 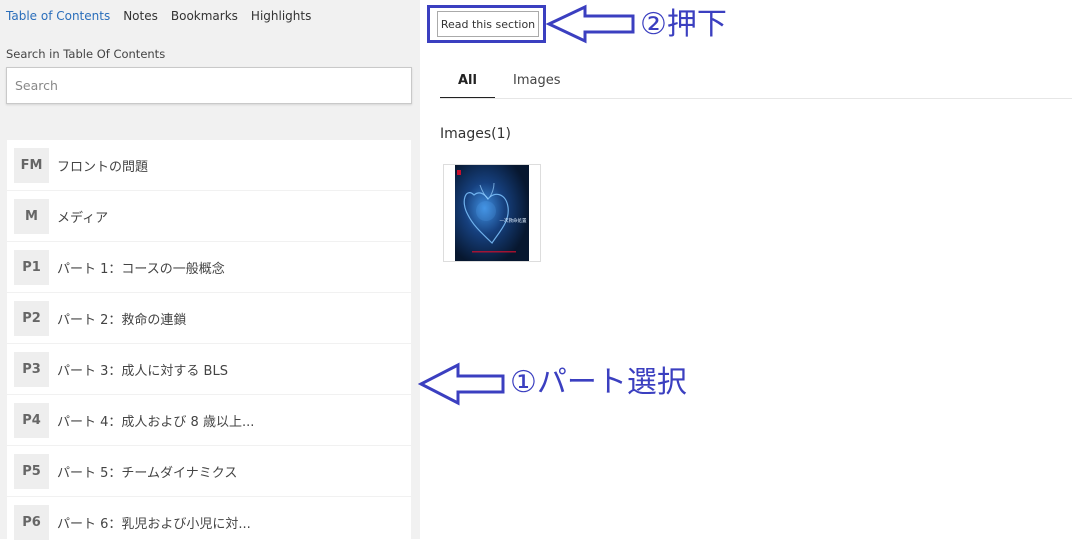 I want to click on toc-item-p5: P5 パート 5：チームダイナミクス, so click(x=209, y=471).